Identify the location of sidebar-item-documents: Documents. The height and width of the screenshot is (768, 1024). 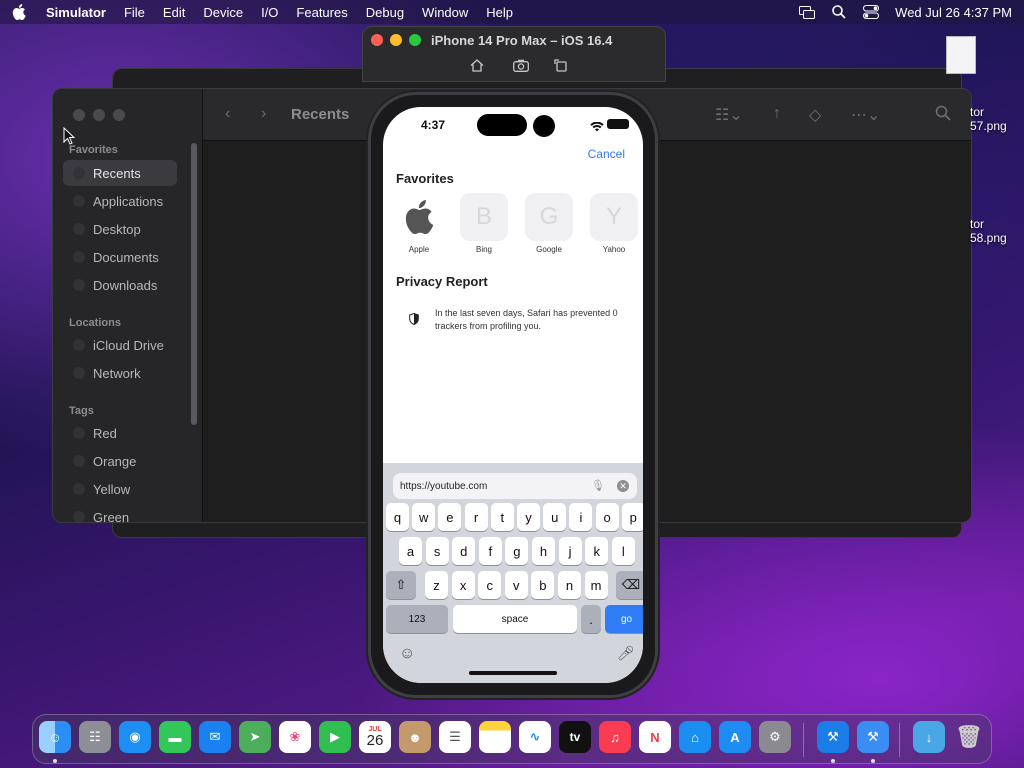
(120, 257).